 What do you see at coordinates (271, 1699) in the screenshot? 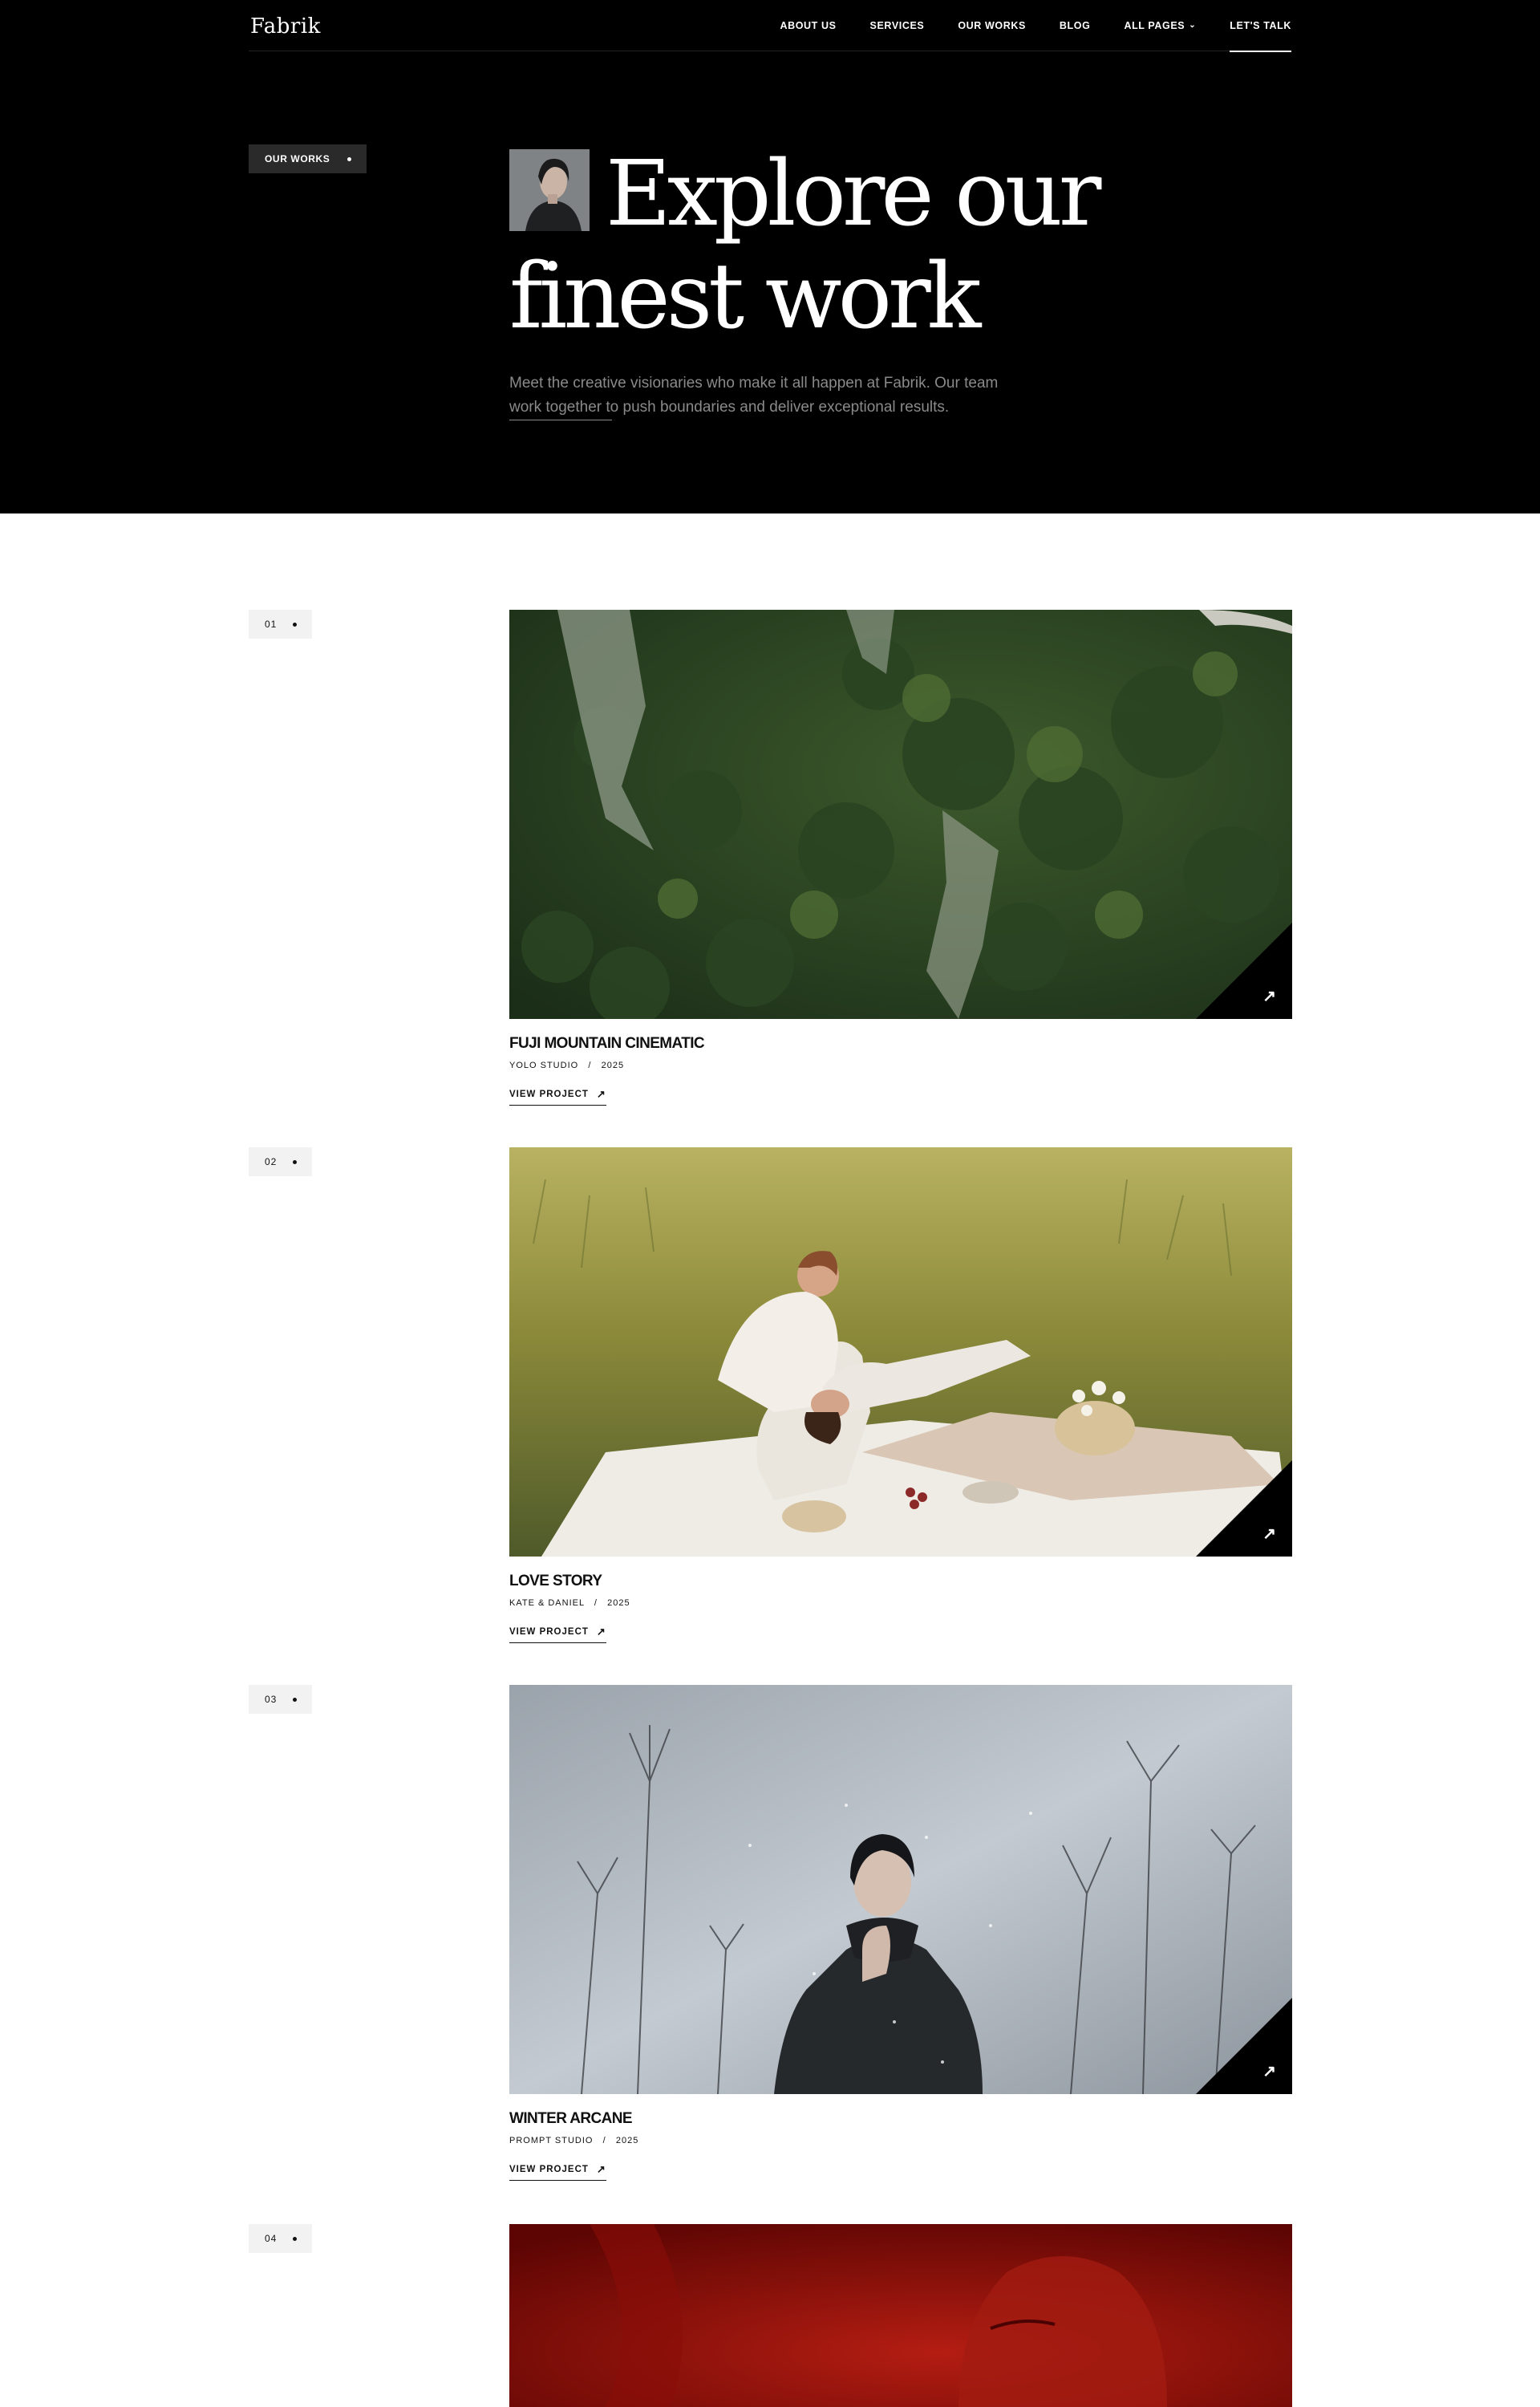
I see `project-number: 03` at bounding box center [271, 1699].